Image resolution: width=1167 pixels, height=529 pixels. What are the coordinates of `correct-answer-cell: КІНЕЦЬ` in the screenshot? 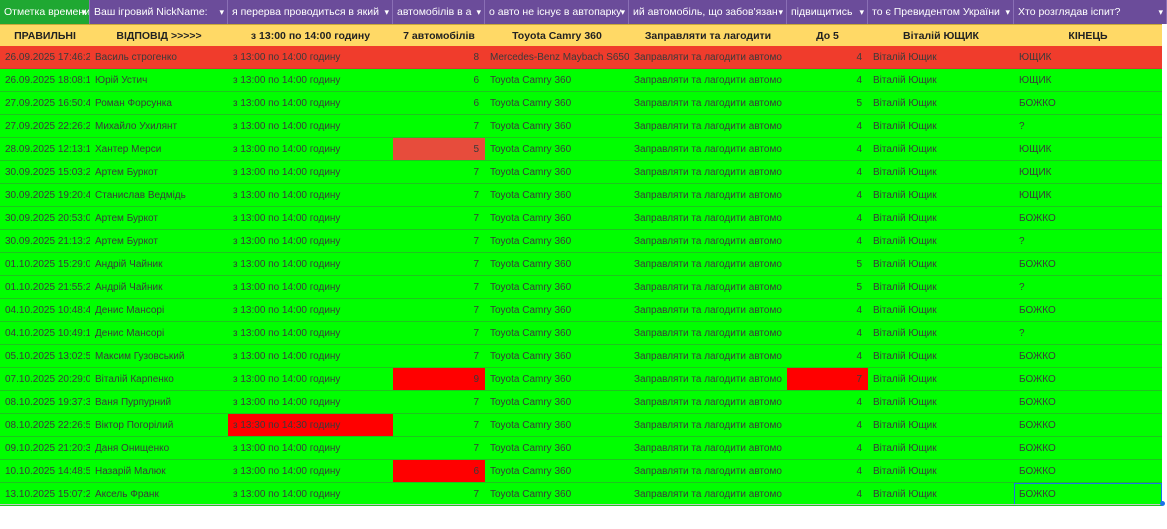 It's located at (1088, 36).